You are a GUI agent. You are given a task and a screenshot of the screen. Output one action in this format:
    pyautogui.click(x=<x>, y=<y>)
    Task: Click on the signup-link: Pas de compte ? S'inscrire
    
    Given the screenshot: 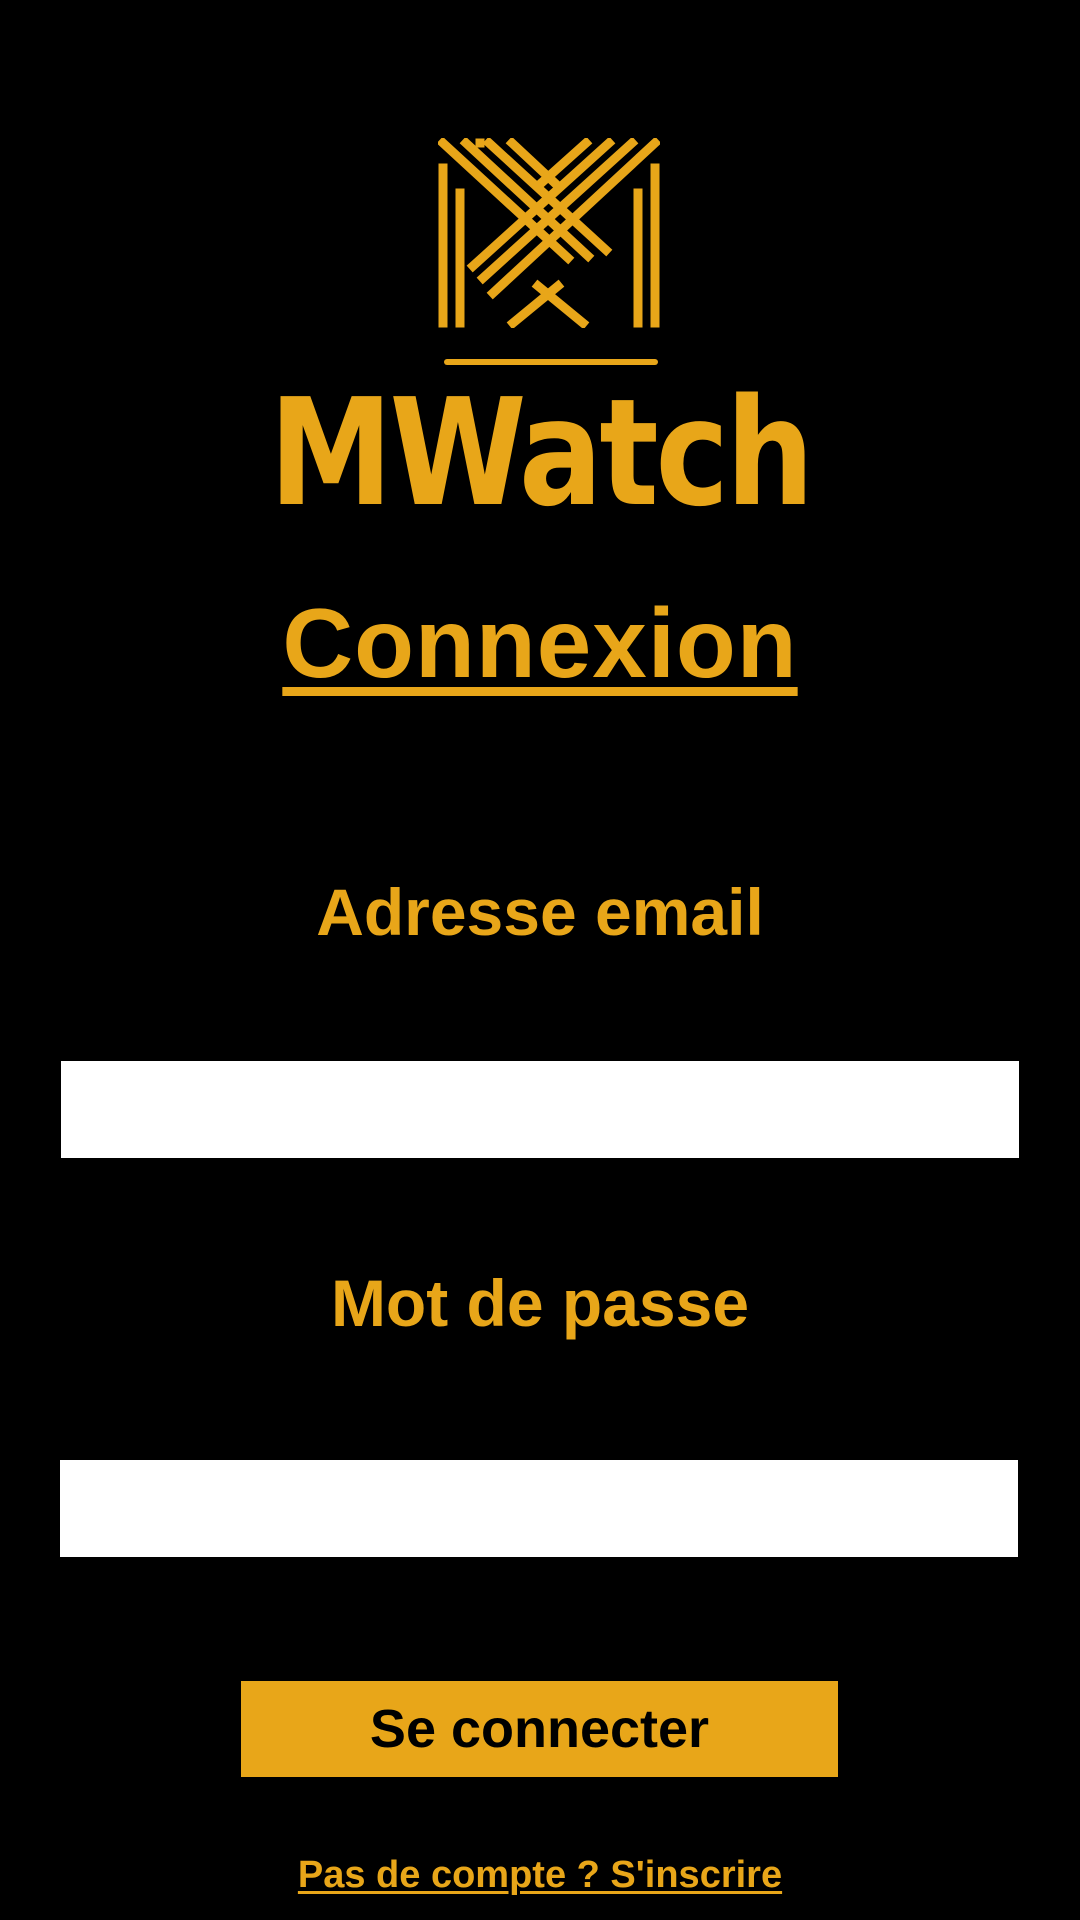 What is the action you would take?
    pyautogui.click(x=540, y=1875)
    